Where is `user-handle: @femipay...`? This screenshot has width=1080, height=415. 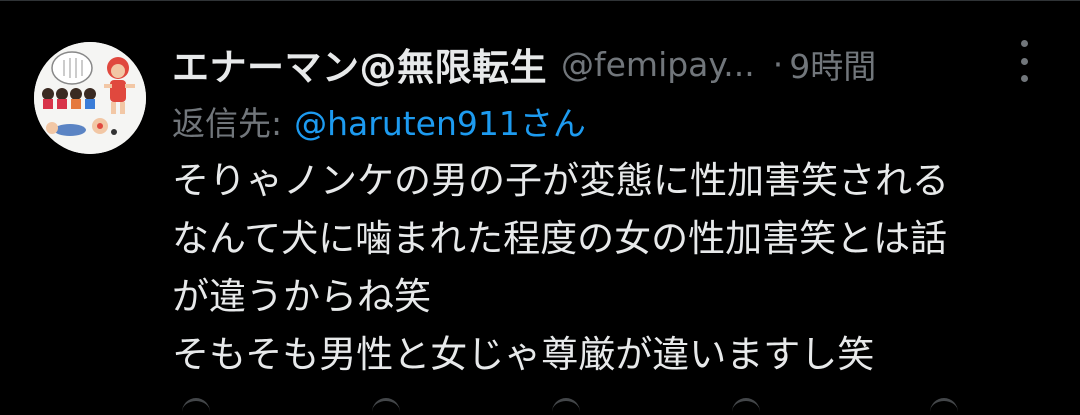
user-handle: @femipay... is located at coordinates (658, 64).